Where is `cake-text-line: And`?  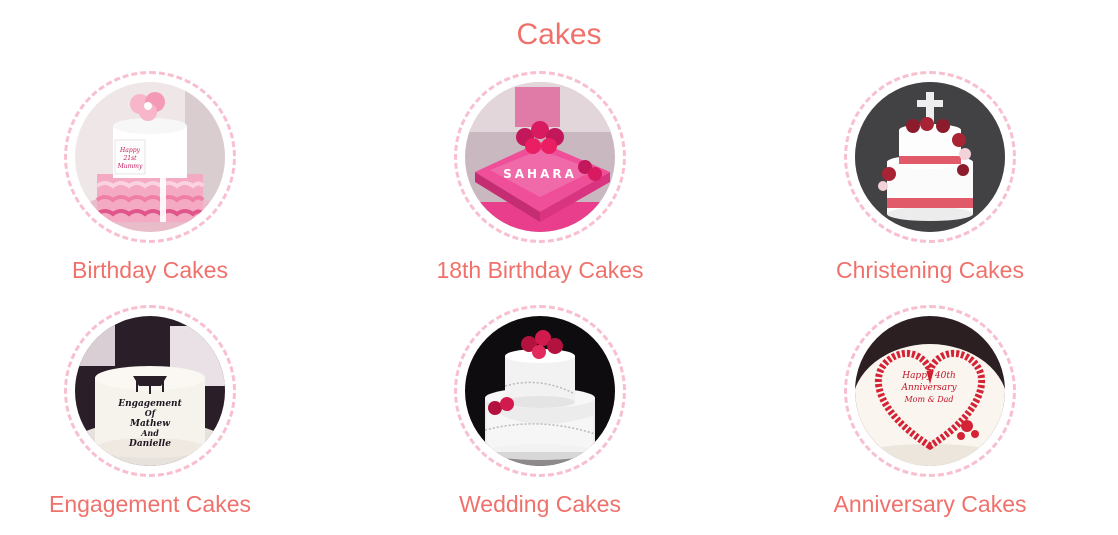 cake-text-line: And is located at coordinates (149, 433).